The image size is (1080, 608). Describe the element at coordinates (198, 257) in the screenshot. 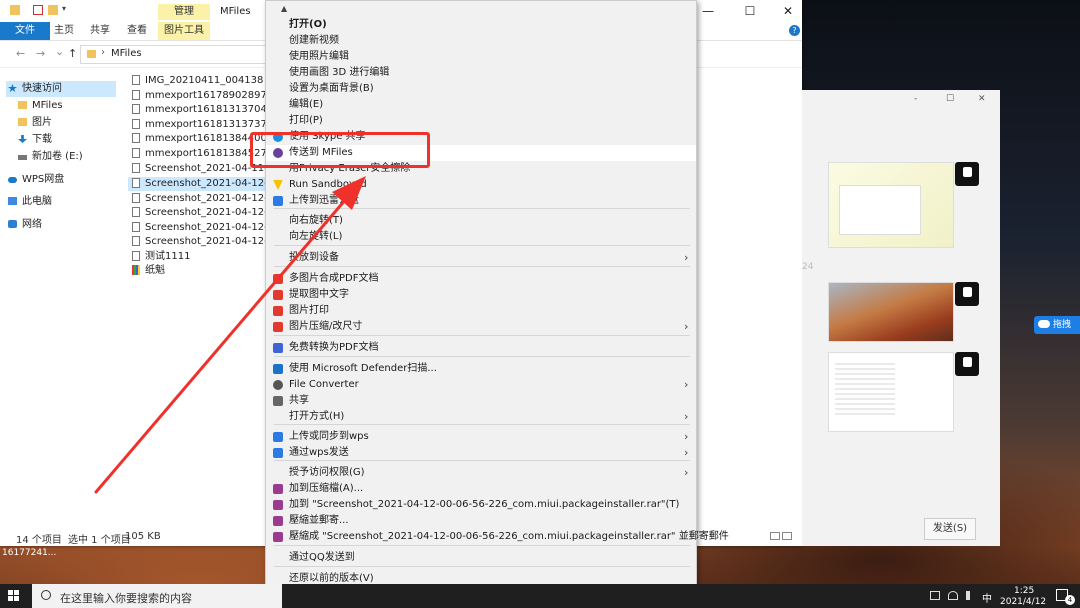

I see `list-item: 测试1111` at that location.